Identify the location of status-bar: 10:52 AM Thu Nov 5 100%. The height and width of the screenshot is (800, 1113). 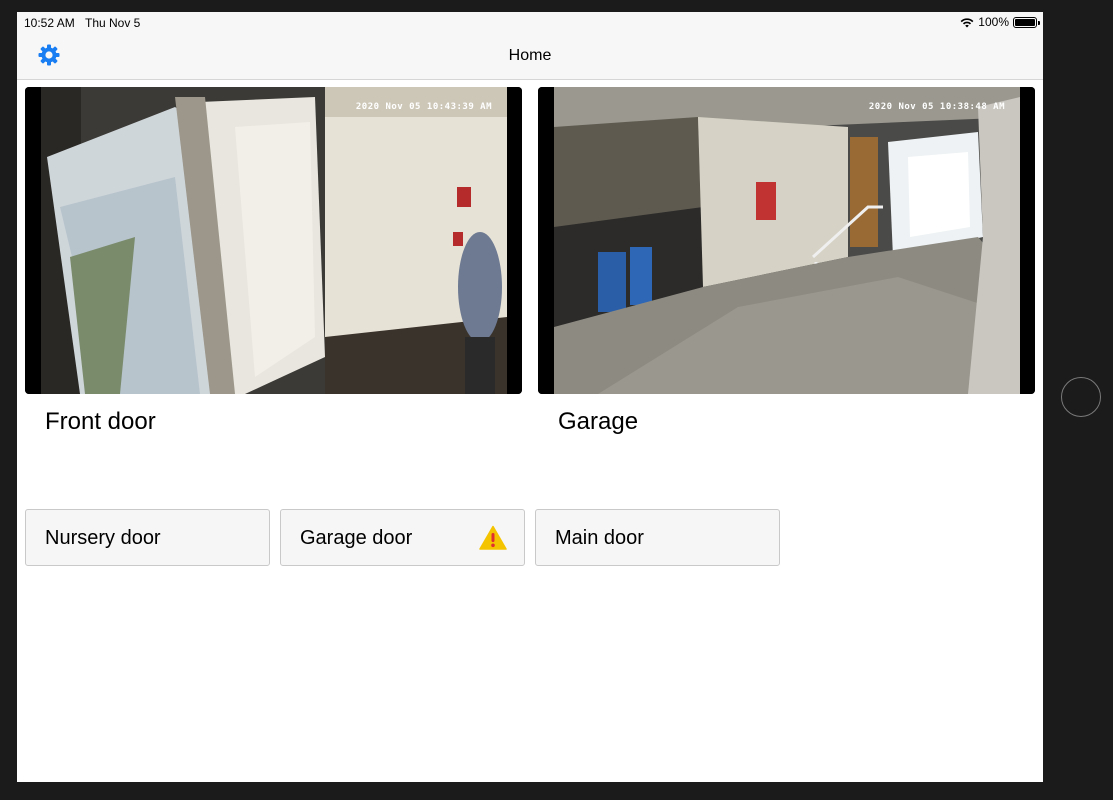
(530, 22).